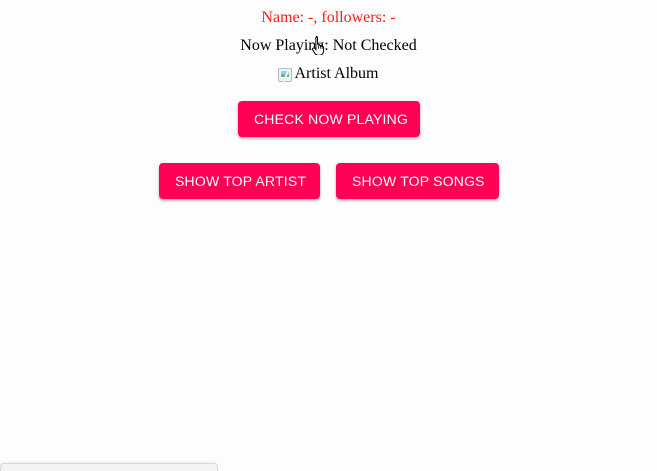 The width and height of the screenshot is (657, 471). What do you see at coordinates (109, 467) in the screenshot?
I see `bottom-panel-edge` at bounding box center [109, 467].